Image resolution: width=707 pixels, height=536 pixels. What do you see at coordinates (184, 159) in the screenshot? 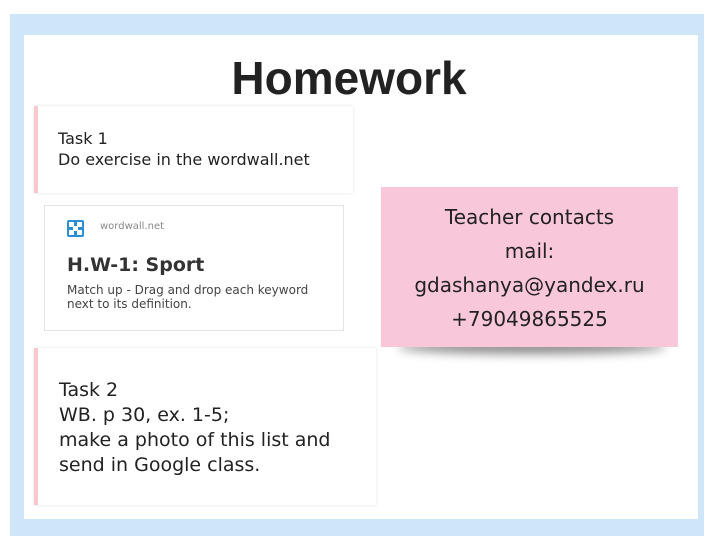
I see `task-1-text: Do exercise in the wordwall.net` at bounding box center [184, 159].